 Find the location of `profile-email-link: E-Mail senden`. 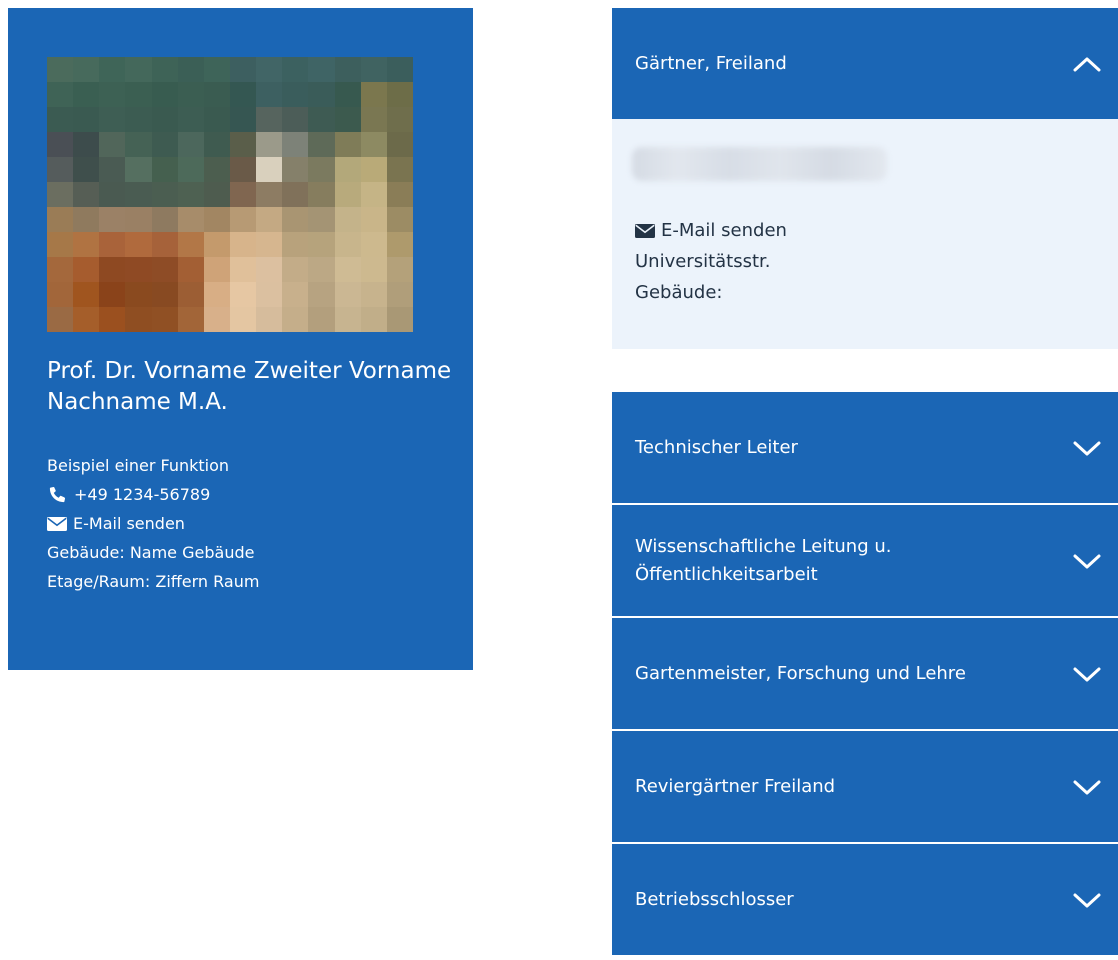

profile-email-link: E-Mail senden is located at coordinates (153, 523).